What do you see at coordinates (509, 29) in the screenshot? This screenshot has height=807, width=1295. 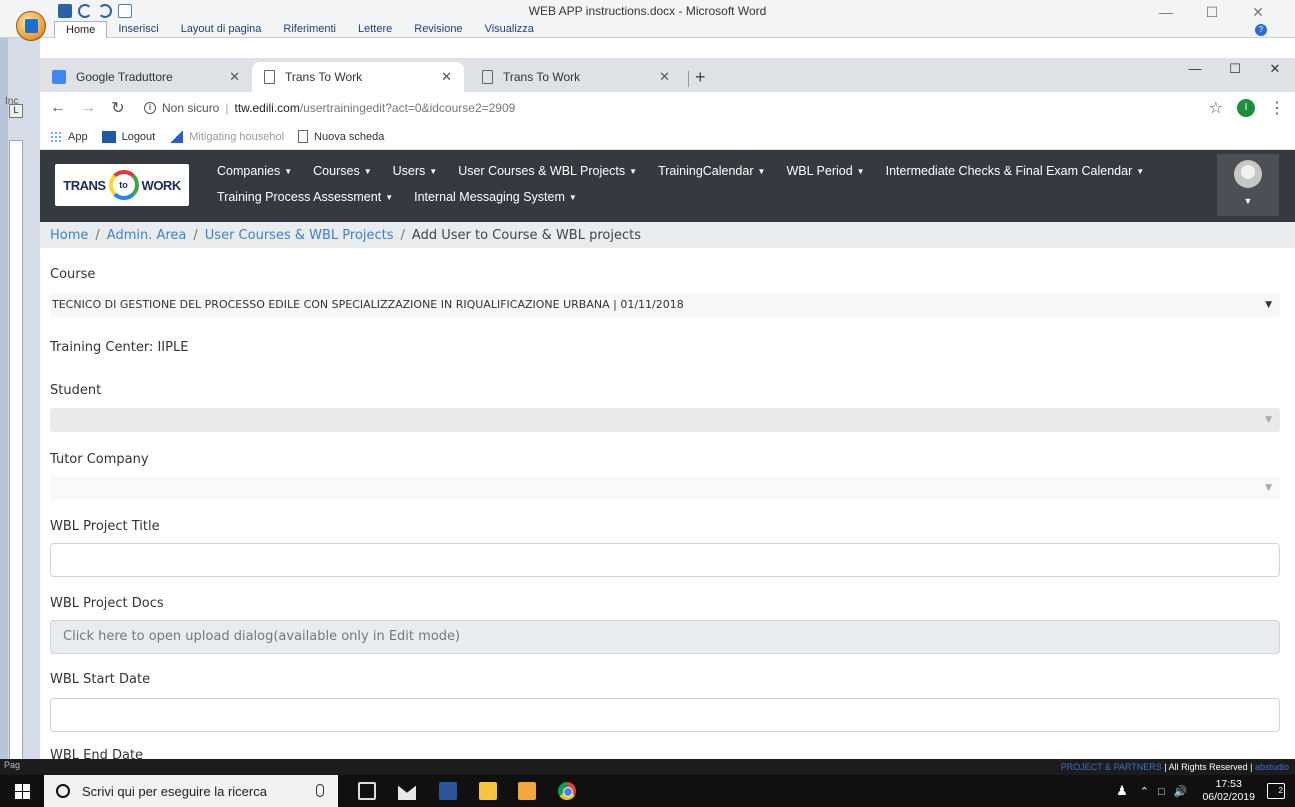 I see `ribbon-tab-visualizza: Visualizza` at bounding box center [509, 29].